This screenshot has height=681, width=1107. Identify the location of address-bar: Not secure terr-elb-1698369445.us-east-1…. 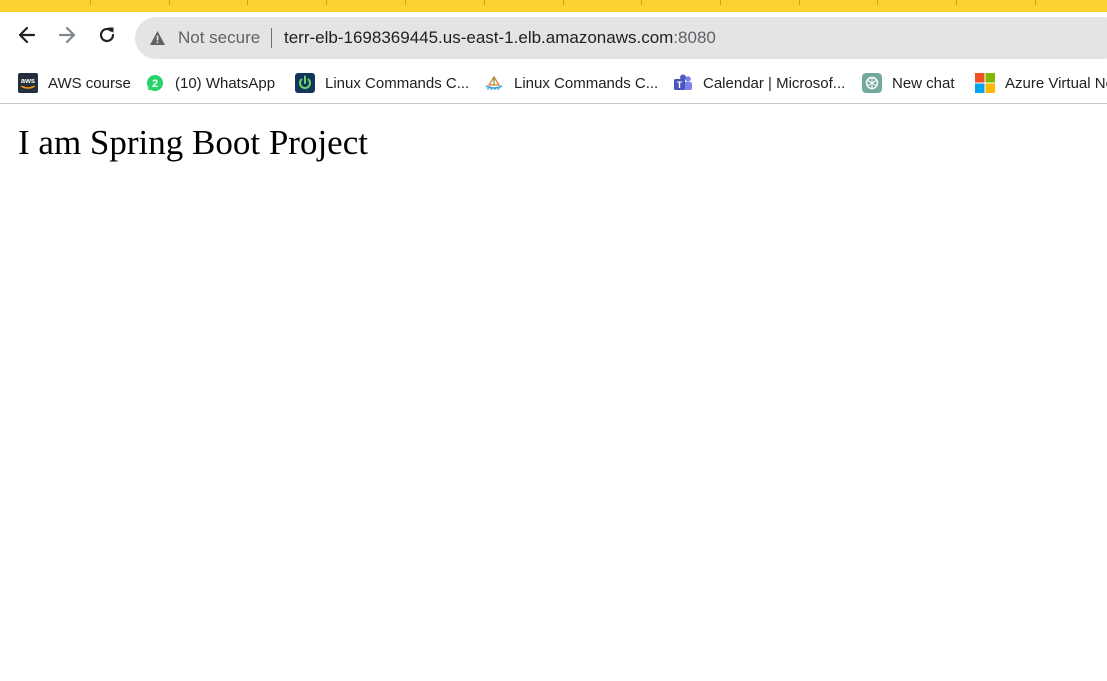
(621, 38).